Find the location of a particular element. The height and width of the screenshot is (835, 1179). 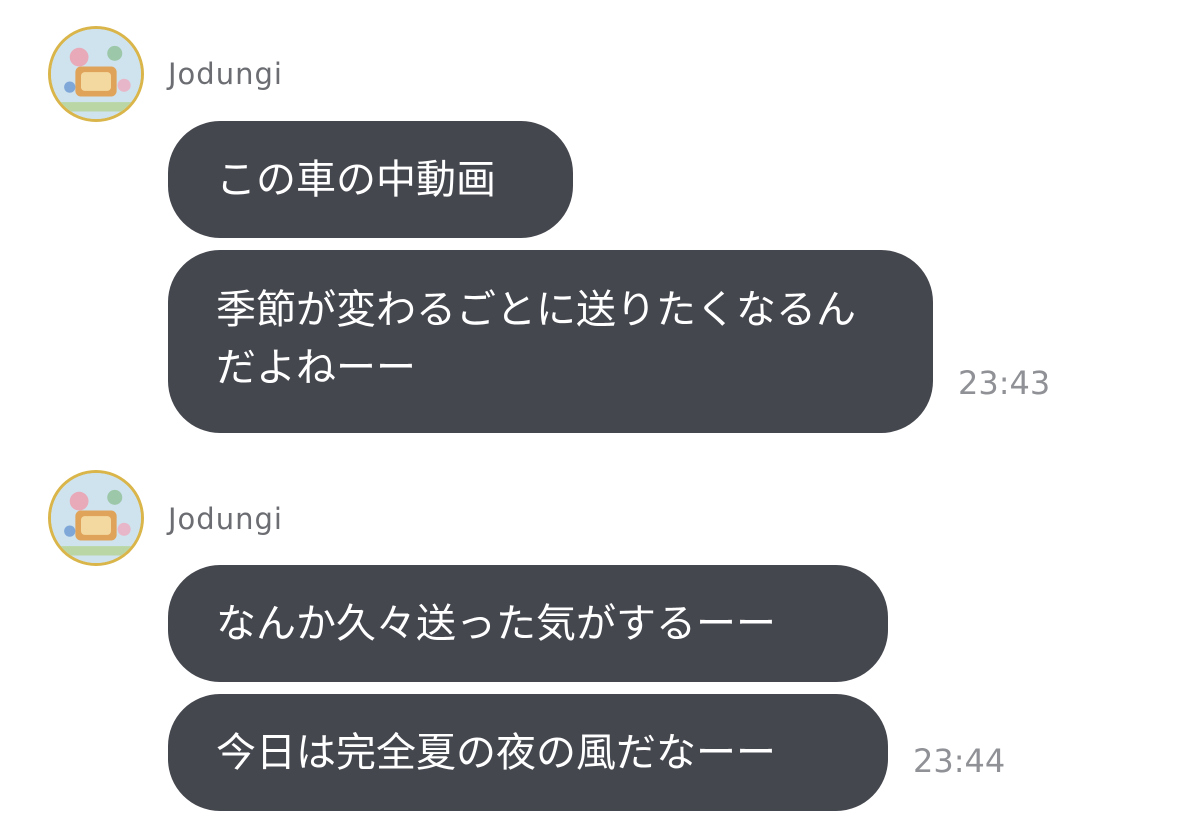

message-bubble: なんか久々送った気がするーー is located at coordinates (528, 623).